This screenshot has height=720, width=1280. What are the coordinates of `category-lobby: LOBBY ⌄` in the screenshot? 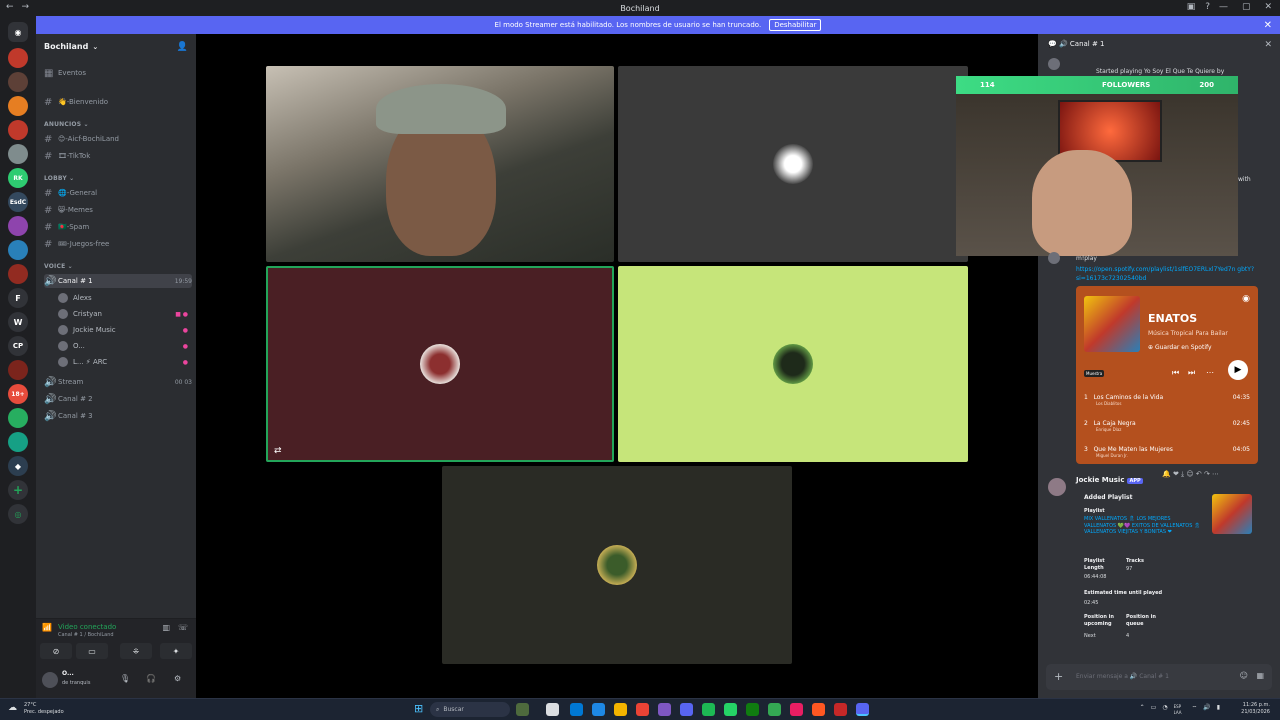 It's located at (59, 178).